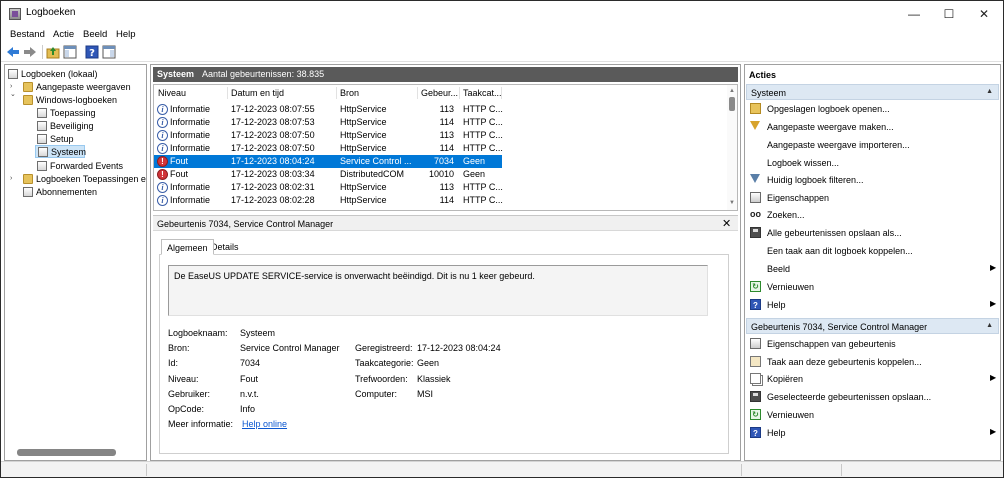 Image resolution: width=1004 pixels, height=478 pixels. I want to click on column-header-source: Bron, so click(349, 93).